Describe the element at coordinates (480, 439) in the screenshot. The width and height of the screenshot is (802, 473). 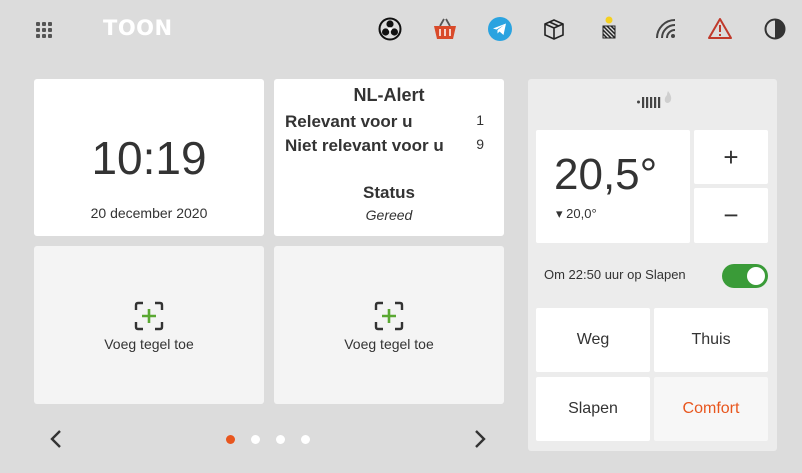
I see `chevron-right-icon` at that location.